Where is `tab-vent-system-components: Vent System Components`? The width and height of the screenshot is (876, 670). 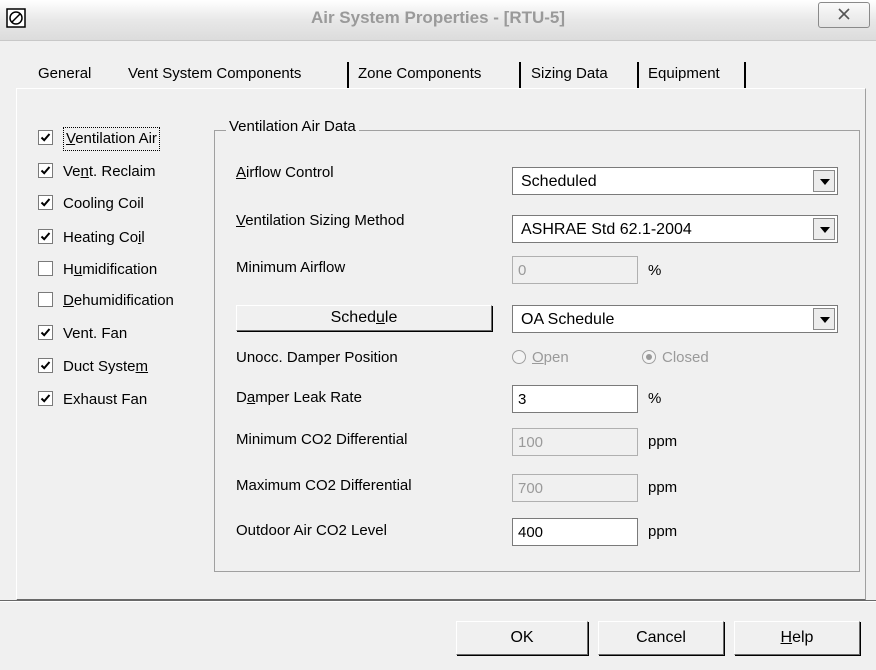 tab-vent-system-components: Vent System Components is located at coordinates (214, 74).